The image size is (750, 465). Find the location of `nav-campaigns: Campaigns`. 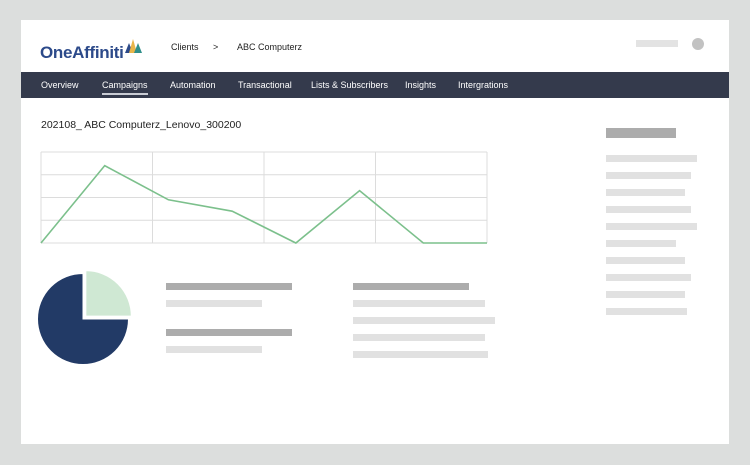

nav-campaigns: Campaigns is located at coordinates (125, 85).